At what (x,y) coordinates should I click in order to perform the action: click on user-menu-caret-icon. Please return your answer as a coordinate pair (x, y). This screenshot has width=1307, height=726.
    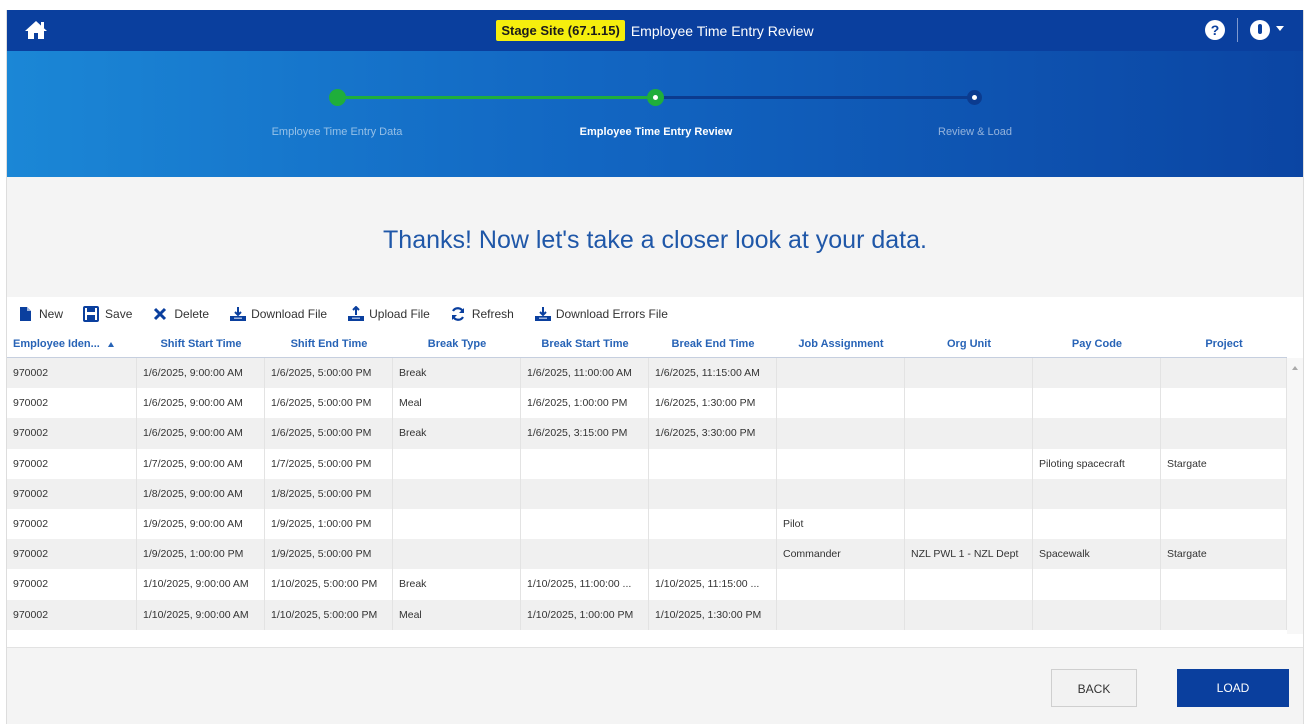
    Looking at the image, I should click on (1280, 28).